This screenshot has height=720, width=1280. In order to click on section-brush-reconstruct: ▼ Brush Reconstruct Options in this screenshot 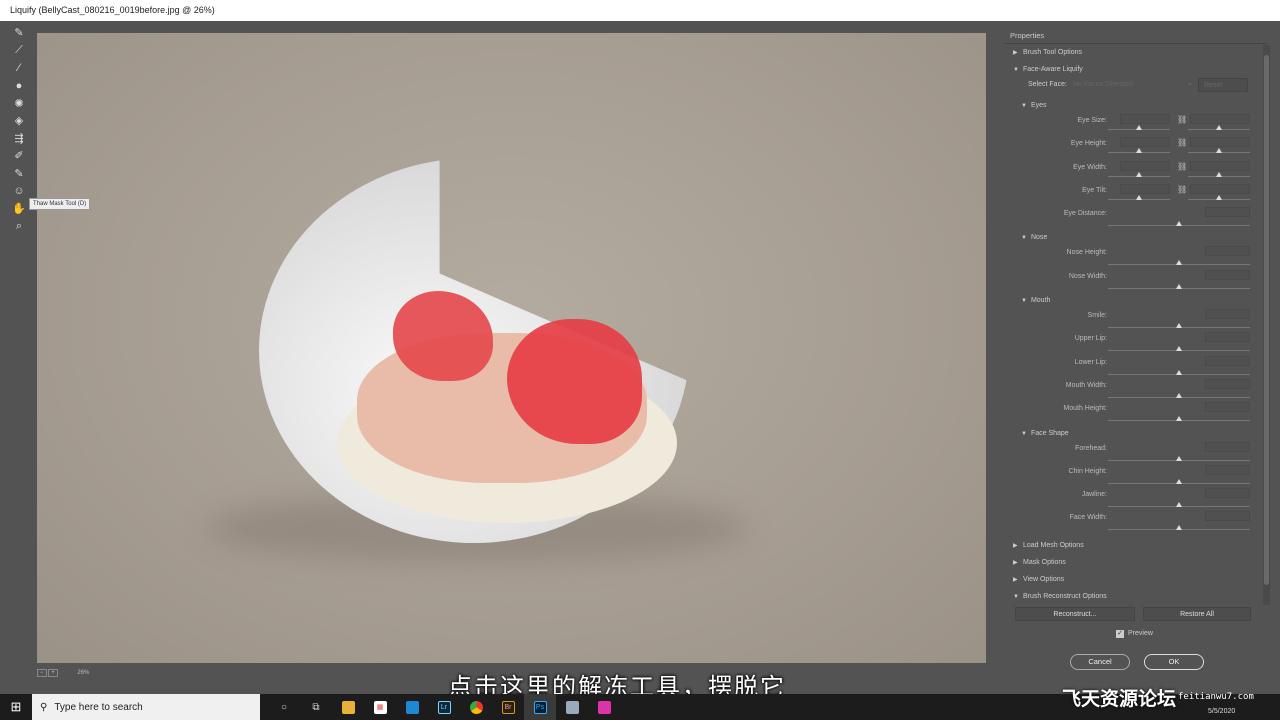, I will do `click(1136, 596)`.